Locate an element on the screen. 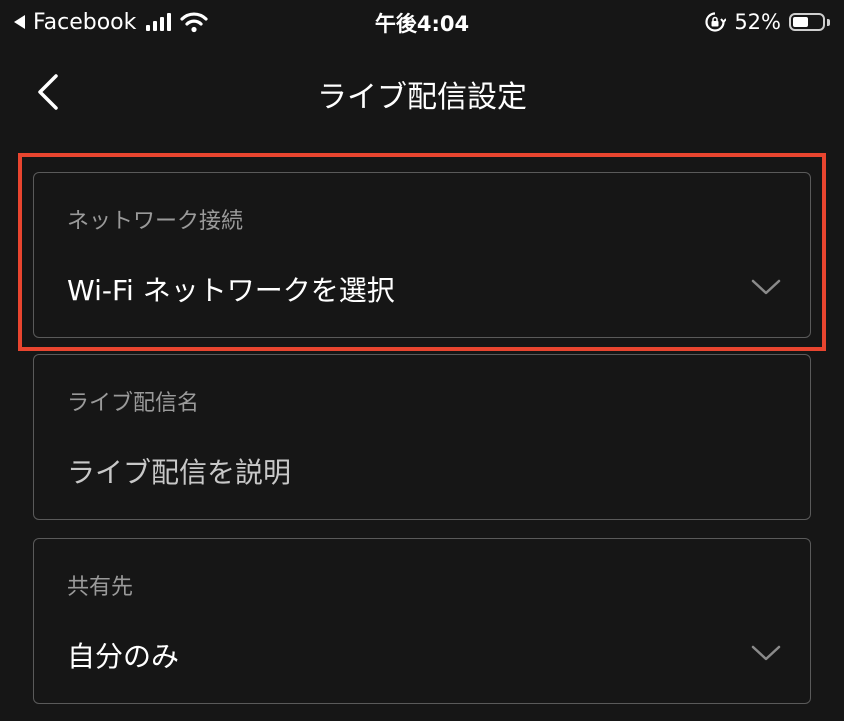  stream-name-label: ライブ配信名 is located at coordinates (133, 403).